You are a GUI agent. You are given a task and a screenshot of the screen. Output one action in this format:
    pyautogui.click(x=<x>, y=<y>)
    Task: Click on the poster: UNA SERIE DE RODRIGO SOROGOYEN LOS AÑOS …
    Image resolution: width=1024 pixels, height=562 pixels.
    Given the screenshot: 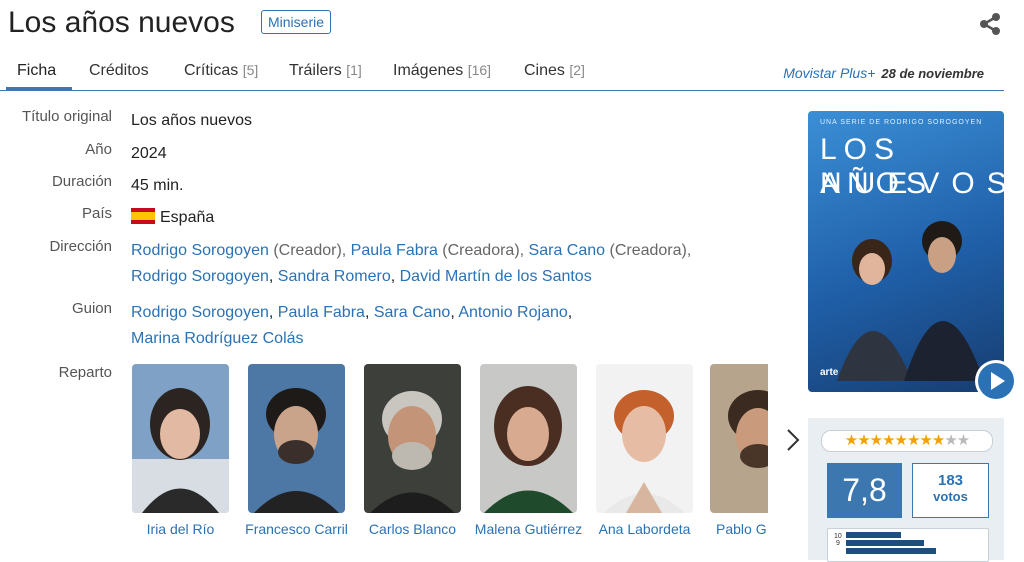 What is the action you would take?
    pyautogui.click(x=906, y=251)
    